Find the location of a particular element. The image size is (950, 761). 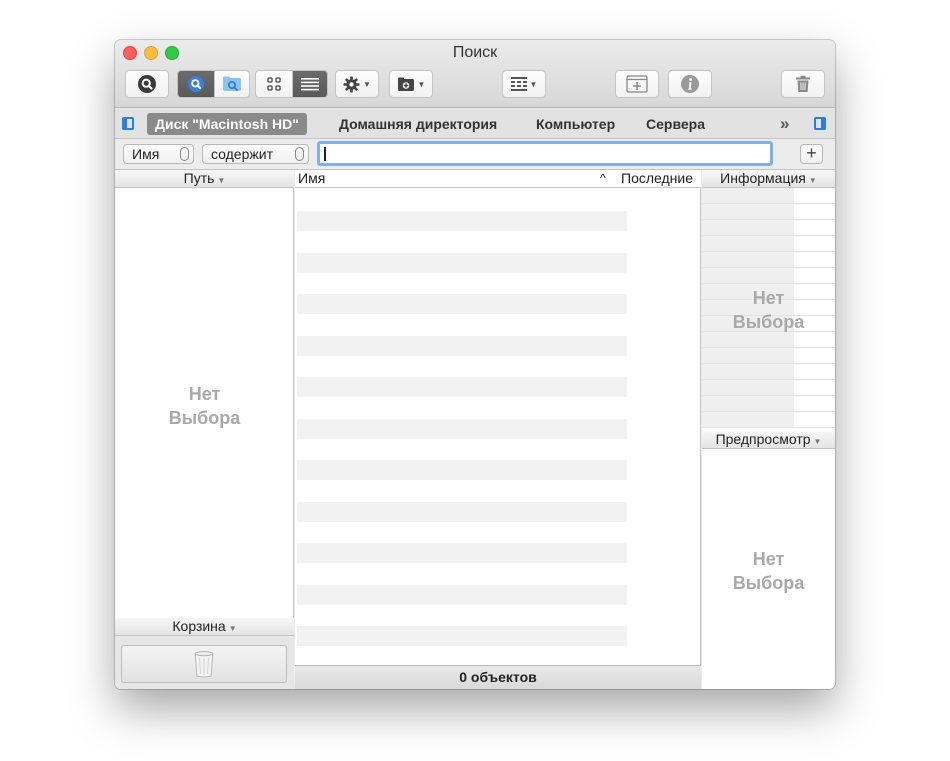

list-view-icon is located at coordinates (309, 84).